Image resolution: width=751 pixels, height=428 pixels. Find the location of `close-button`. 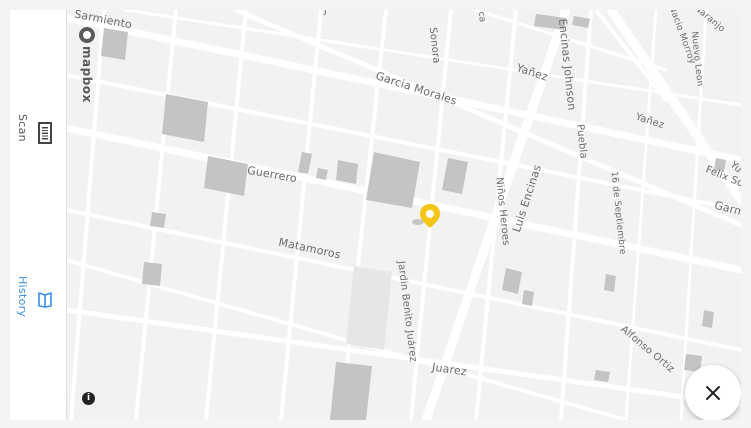

close-button is located at coordinates (713, 392).